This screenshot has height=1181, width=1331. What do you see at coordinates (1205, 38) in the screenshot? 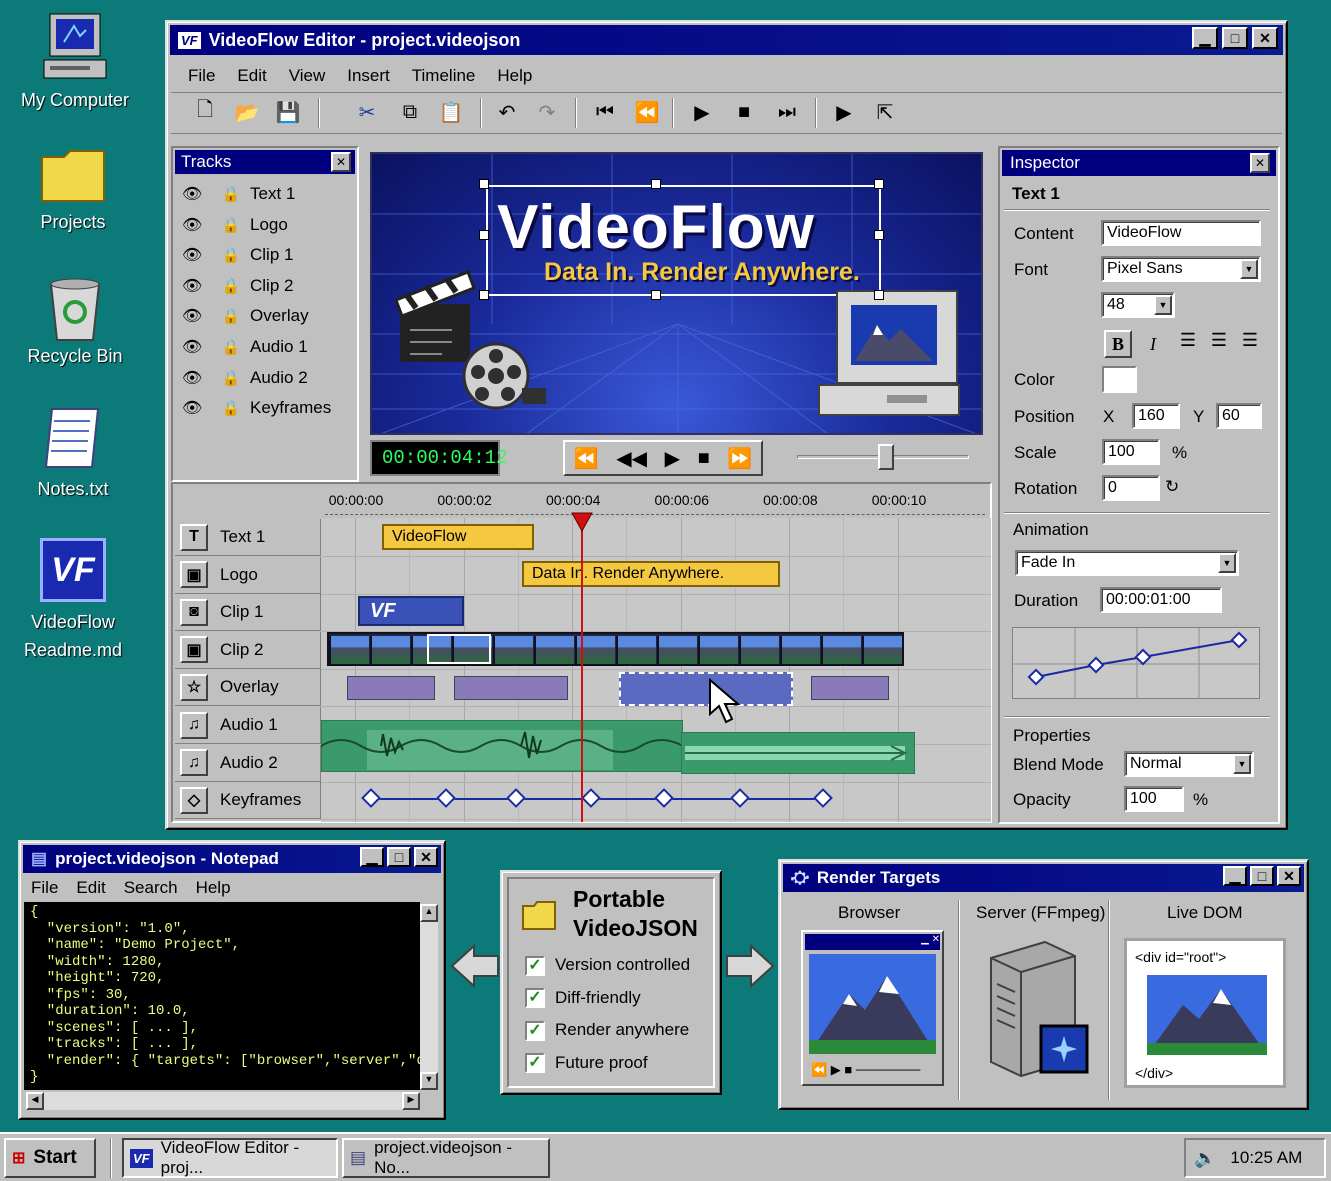
I see `minimize-button: ▁` at bounding box center [1205, 38].